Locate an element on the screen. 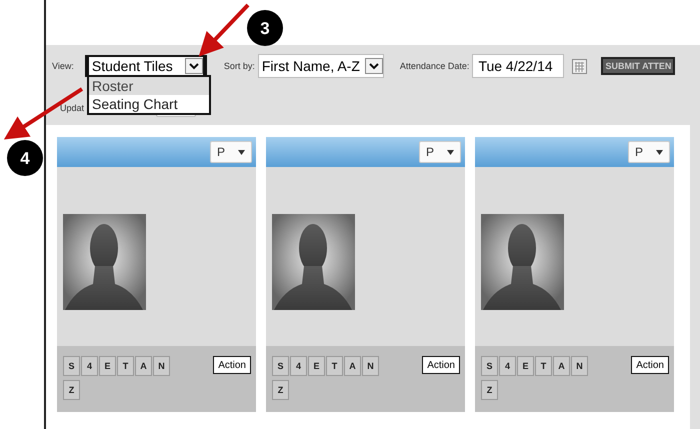 This screenshot has height=429, width=700. arrow-annotation is located at coordinates (224, 30).